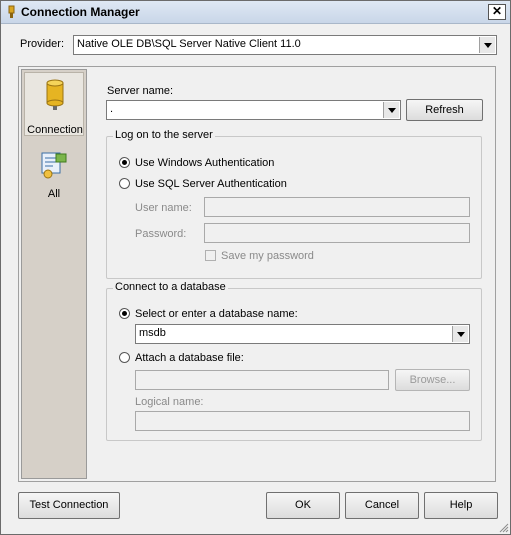  I want to click on logical-name-label: Logical name:, so click(169, 402).